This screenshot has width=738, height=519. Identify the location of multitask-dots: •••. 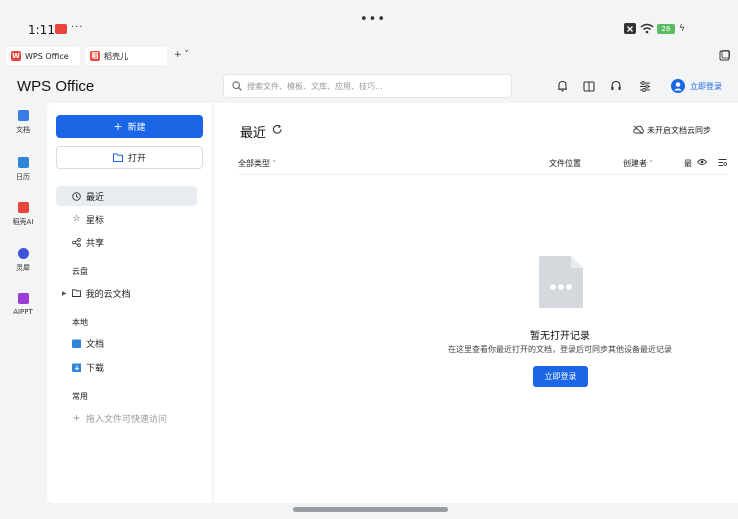
(373, 19).